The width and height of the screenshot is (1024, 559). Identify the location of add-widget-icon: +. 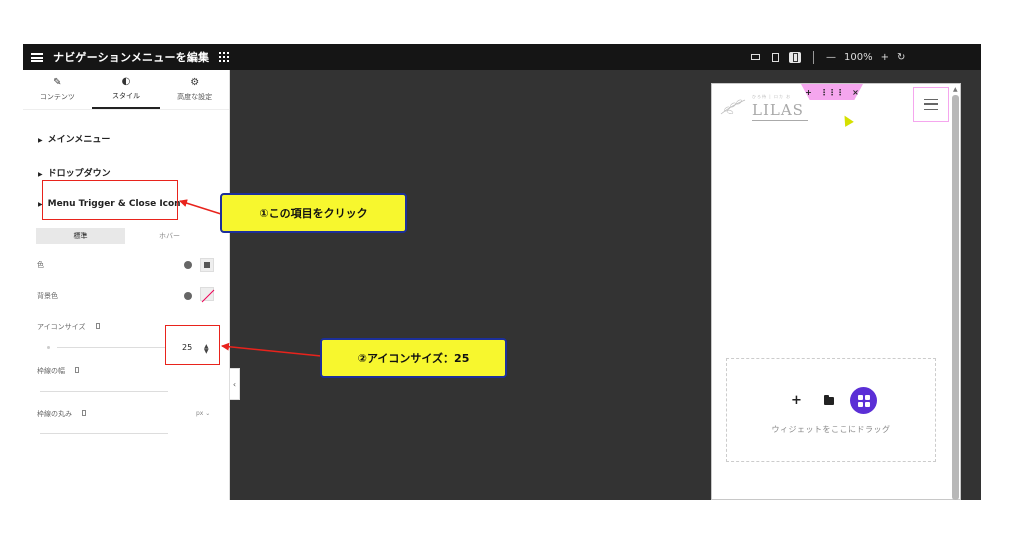
(796, 400).